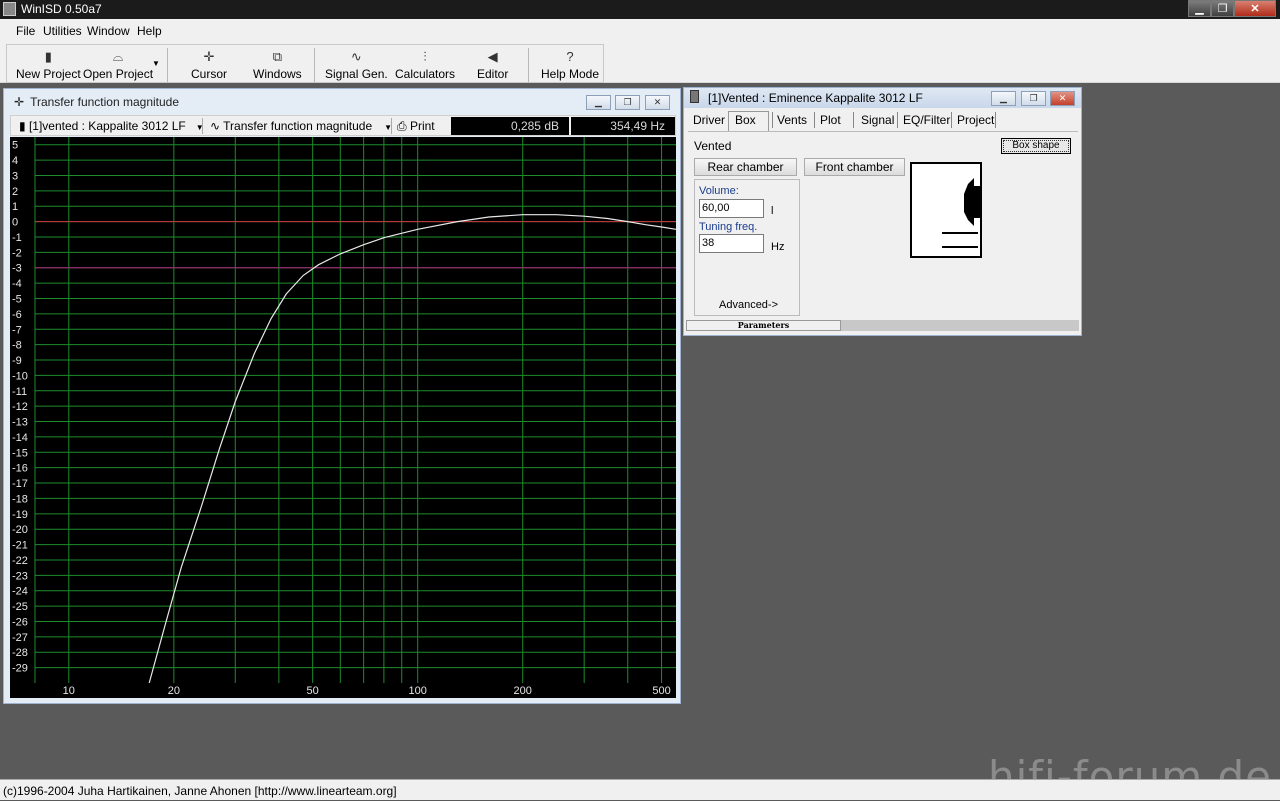 The image size is (1280, 801). What do you see at coordinates (570, 66) in the screenshot?
I see `help-mode-button: ? Help Mode` at bounding box center [570, 66].